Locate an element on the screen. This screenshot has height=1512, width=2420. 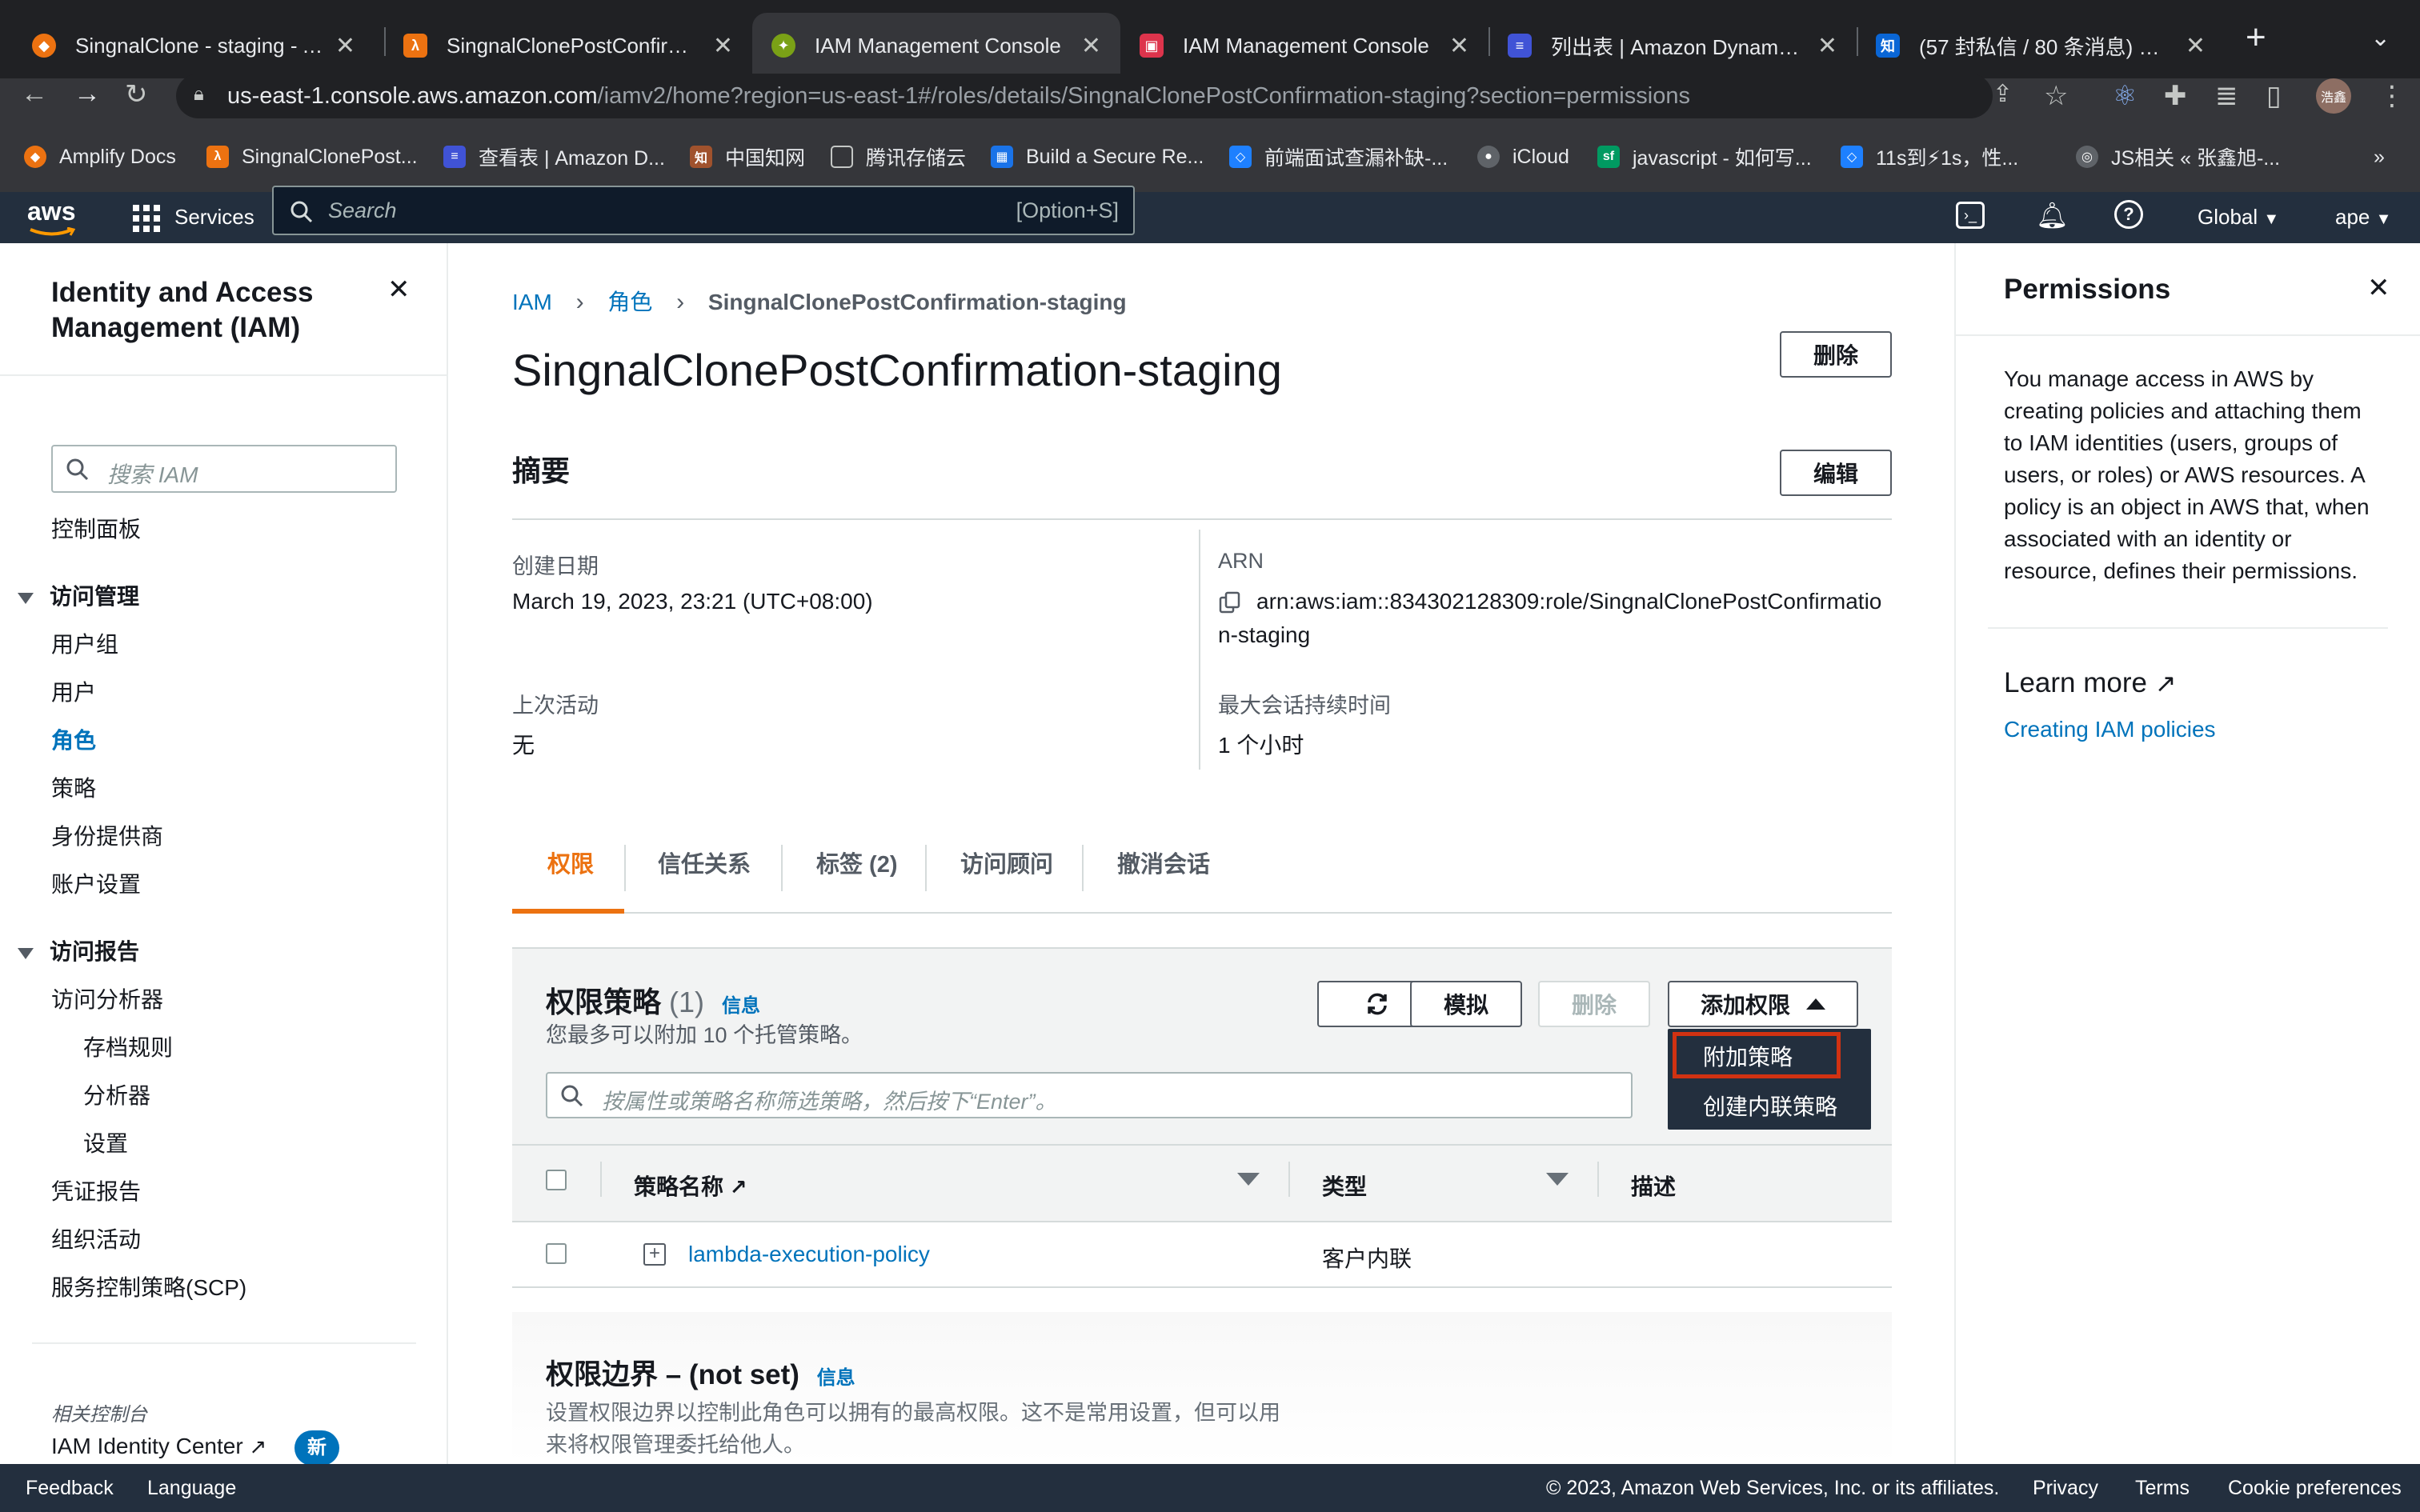
browser-tab: ◆ SingnalClone - staging - Amp ✕ is located at coordinates (194, 45).